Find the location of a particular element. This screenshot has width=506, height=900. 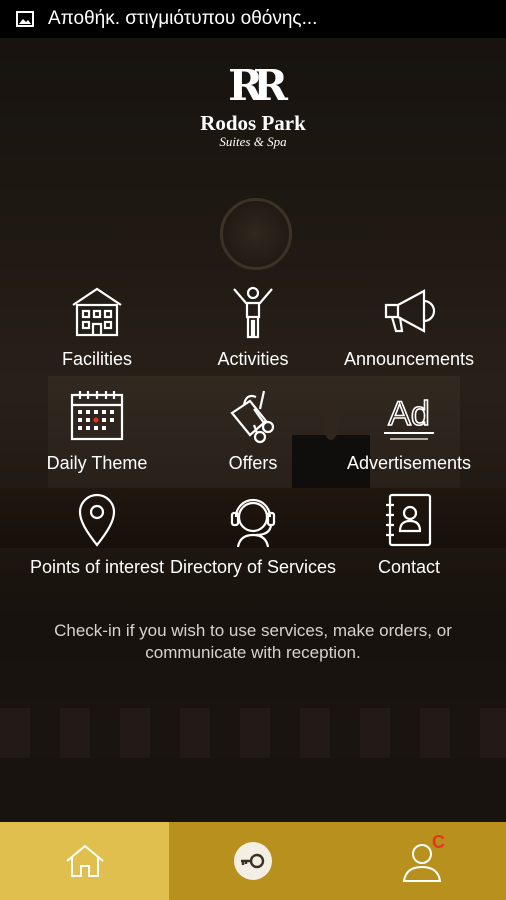

svg-text: Ad is located at coordinates (409, 414).